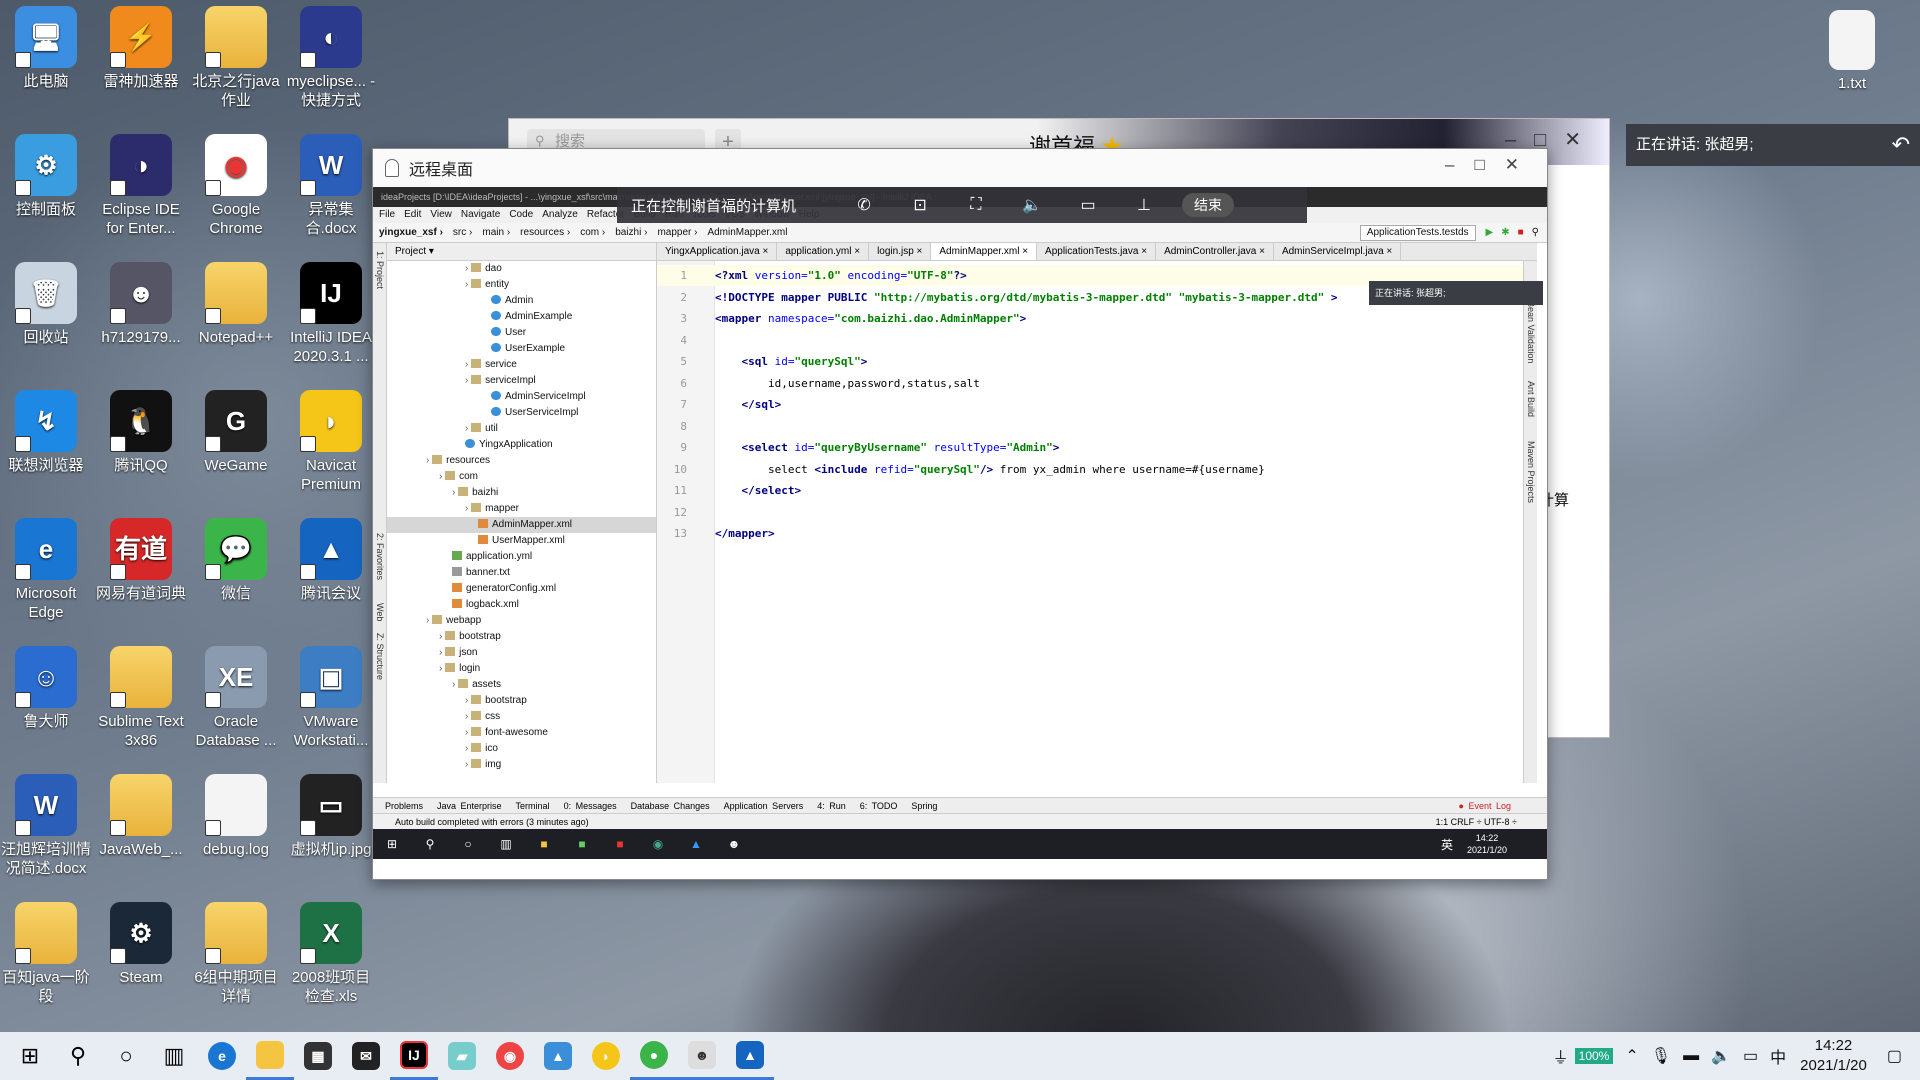 The height and width of the screenshot is (1080, 1920). What do you see at coordinates (521, 685) in the screenshot?
I see `tree-item: › assets` at bounding box center [521, 685].